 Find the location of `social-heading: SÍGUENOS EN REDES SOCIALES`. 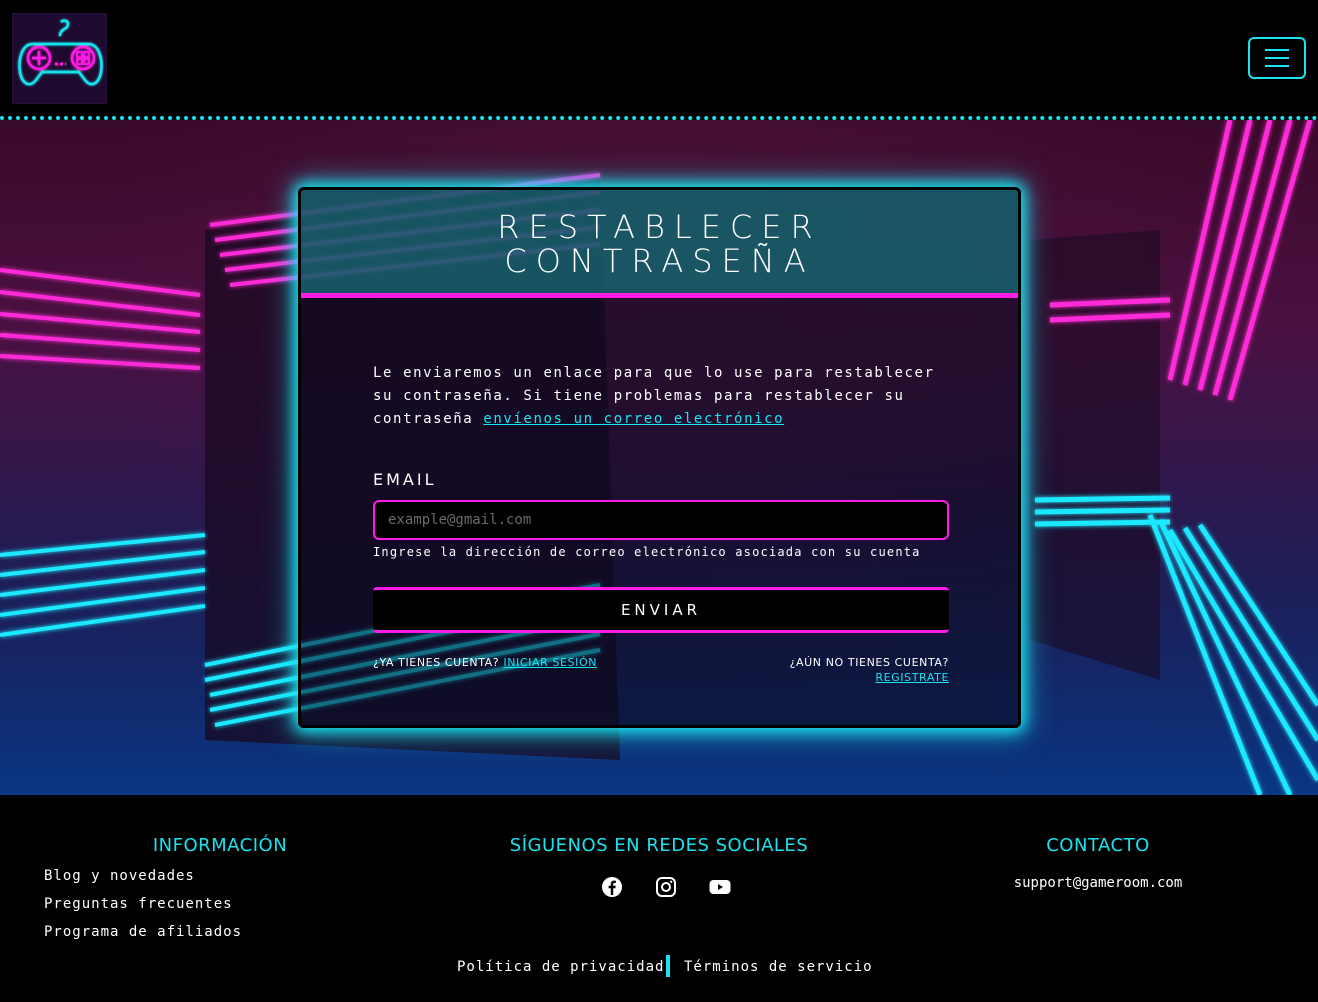

social-heading: SÍGUENOS EN REDES SOCIALES is located at coordinates (659, 845).